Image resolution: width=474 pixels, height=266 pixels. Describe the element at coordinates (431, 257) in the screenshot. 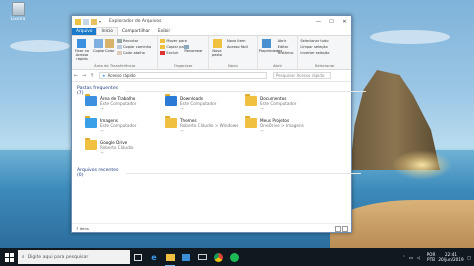

I see `language-indicator: POR PTB` at that location.